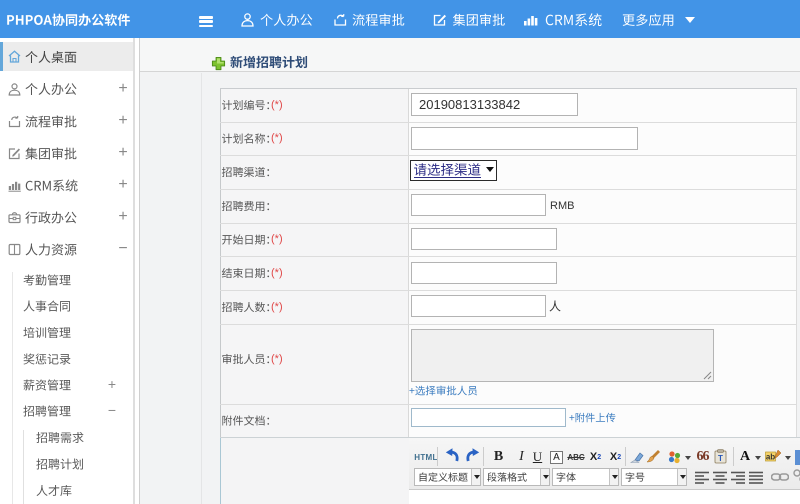 This screenshot has width=800, height=504. Describe the element at coordinates (770, 457) in the screenshot. I see `svg-text: ab` at that location.